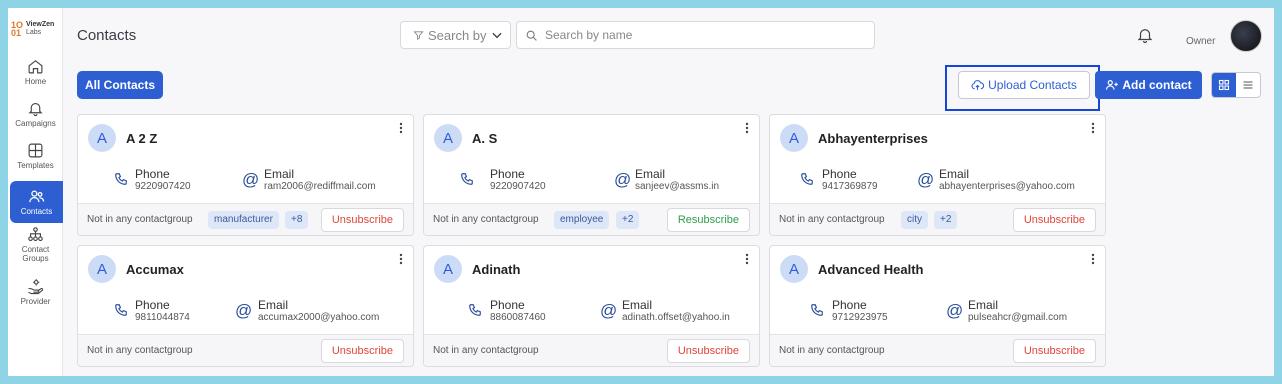  What do you see at coordinates (708, 220) in the screenshot?
I see `resubscribe-button: Resubscribe` at bounding box center [708, 220].